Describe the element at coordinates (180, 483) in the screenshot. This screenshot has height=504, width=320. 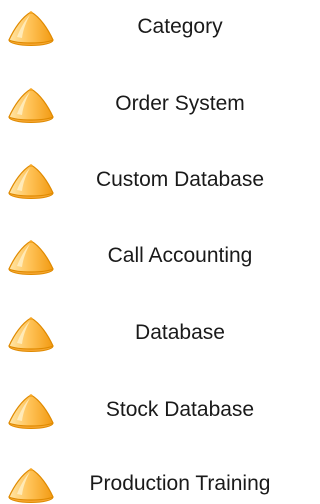
I see `menu-item-label: Production Training` at that location.